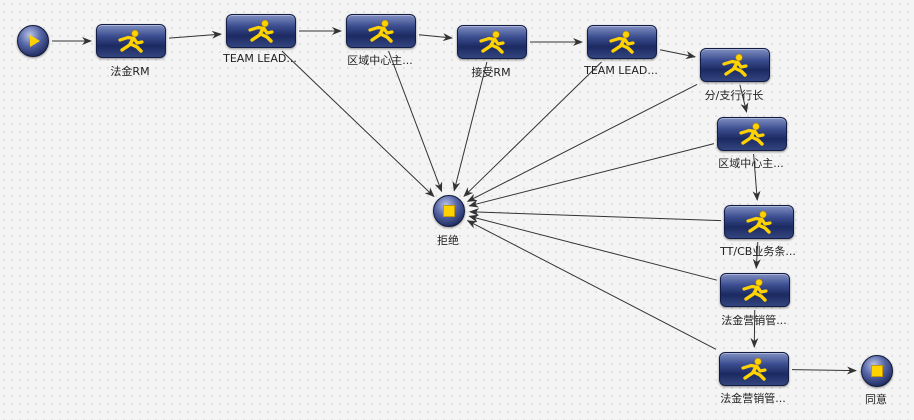 This screenshot has height=420, width=914. What do you see at coordinates (595, 215) in the screenshot?
I see `edge-n8-to-reject` at bounding box center [595, 215].